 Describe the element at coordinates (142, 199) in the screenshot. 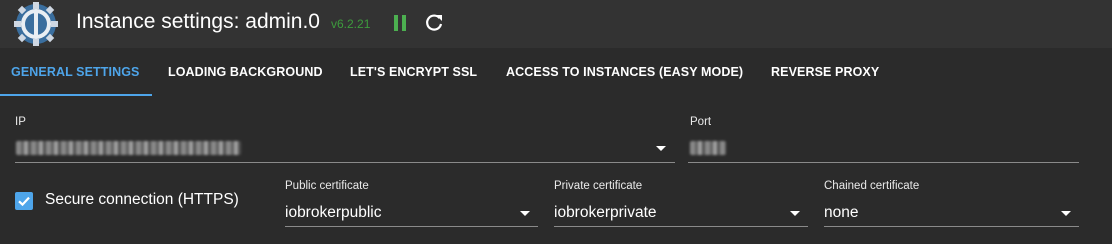

I see `secure-connection-label: Secure connection (HTTPS)` at that location.